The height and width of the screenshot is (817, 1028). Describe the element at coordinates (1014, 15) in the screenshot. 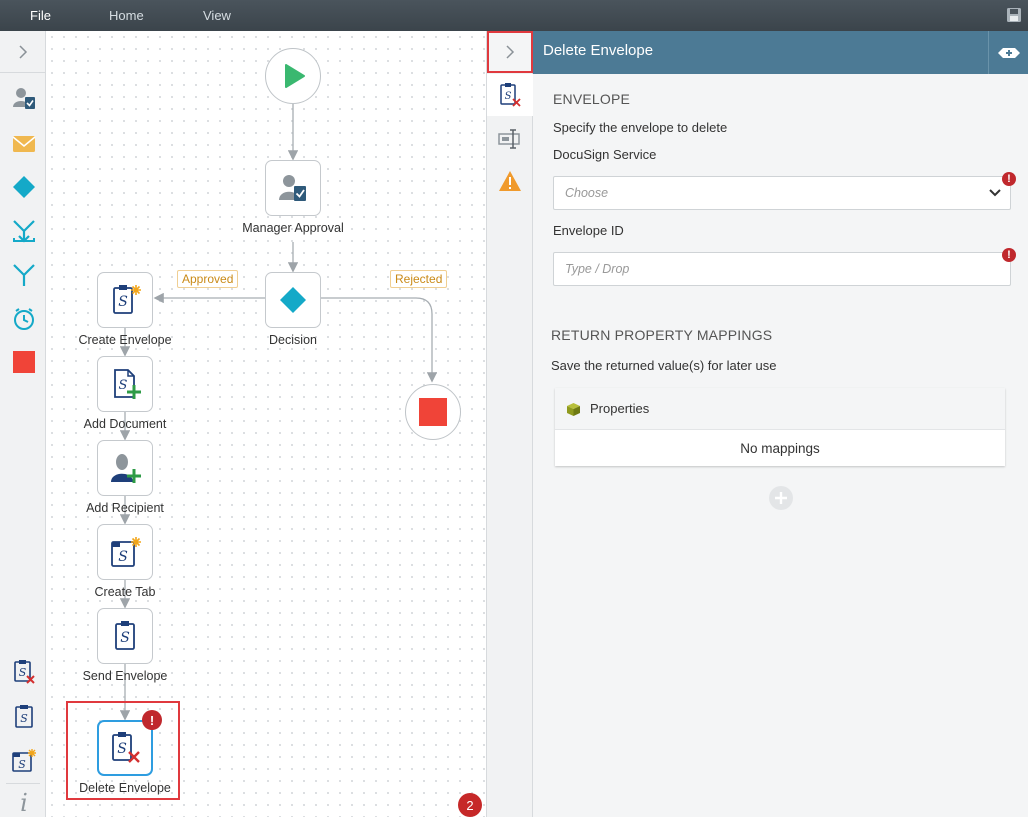

I see `save-icon` at that location.